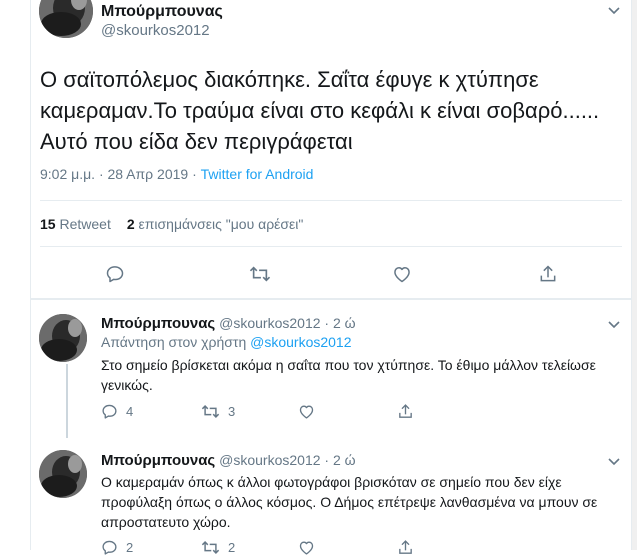 The image size is (637, 556). I want to click on like-stat: 2 επισημάνσεις "μου αρέσει", so click(215, 224).